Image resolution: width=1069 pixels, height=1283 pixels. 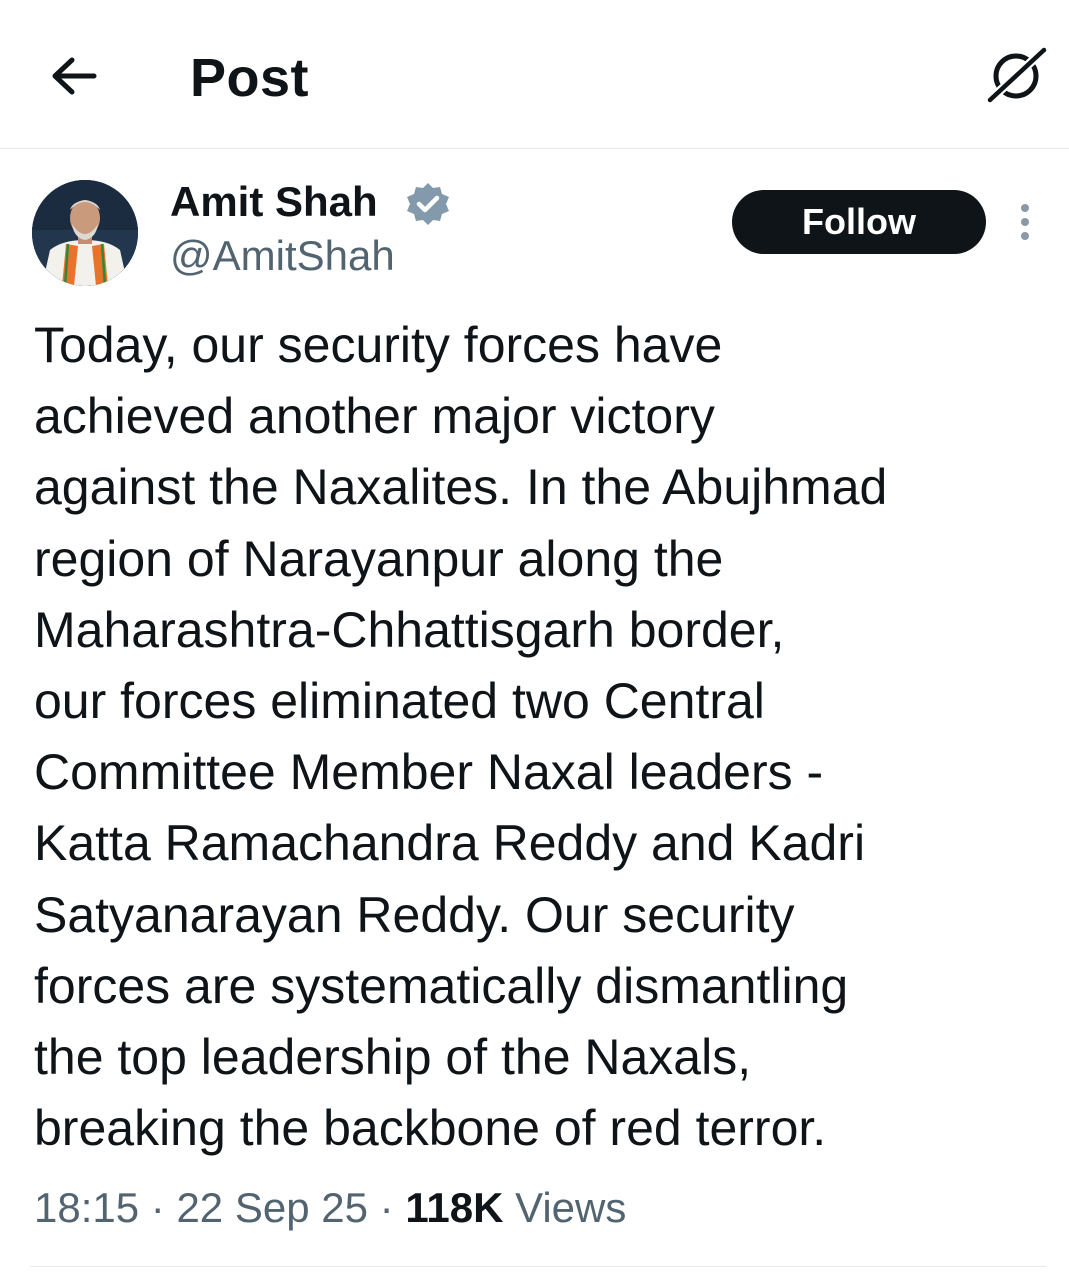 What do you see at coordinates (272, 1207) in the screenshot?
I see `post-date: 22 Sep 25` at bounding box center [272, 1207].